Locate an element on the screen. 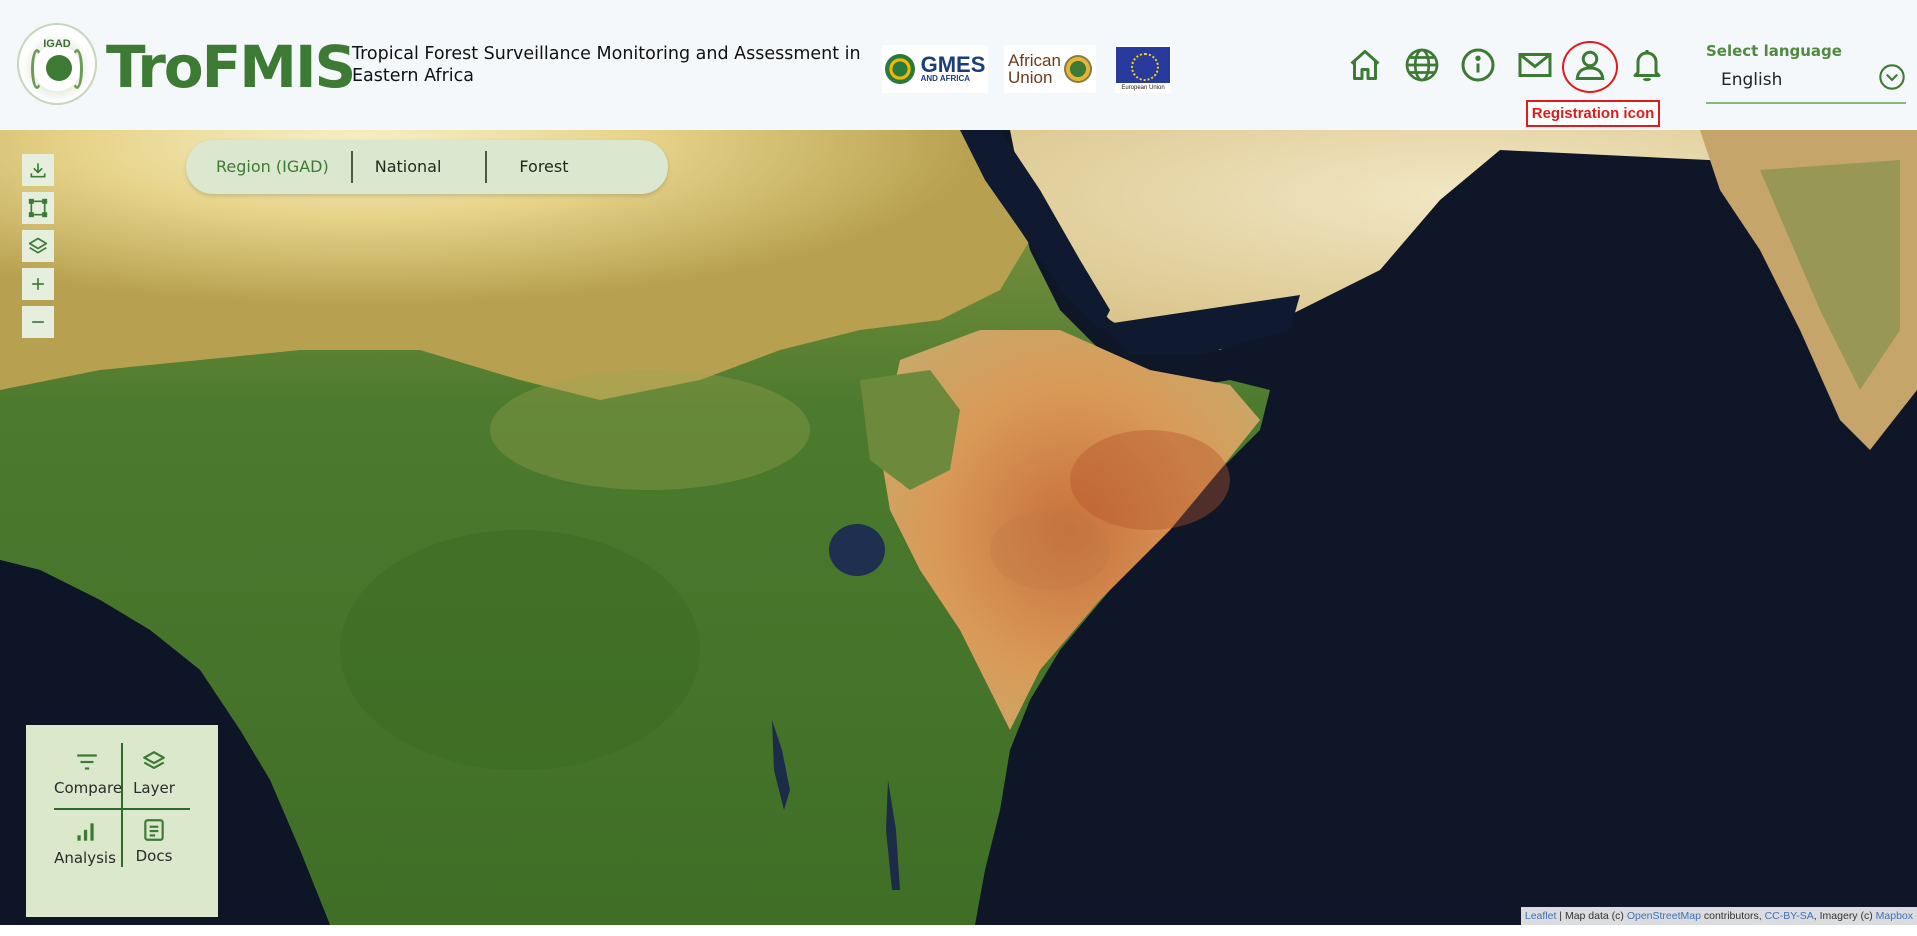 This screenshot has height=936, width=1917. globe-emblem is located at coordinates (59, 68).